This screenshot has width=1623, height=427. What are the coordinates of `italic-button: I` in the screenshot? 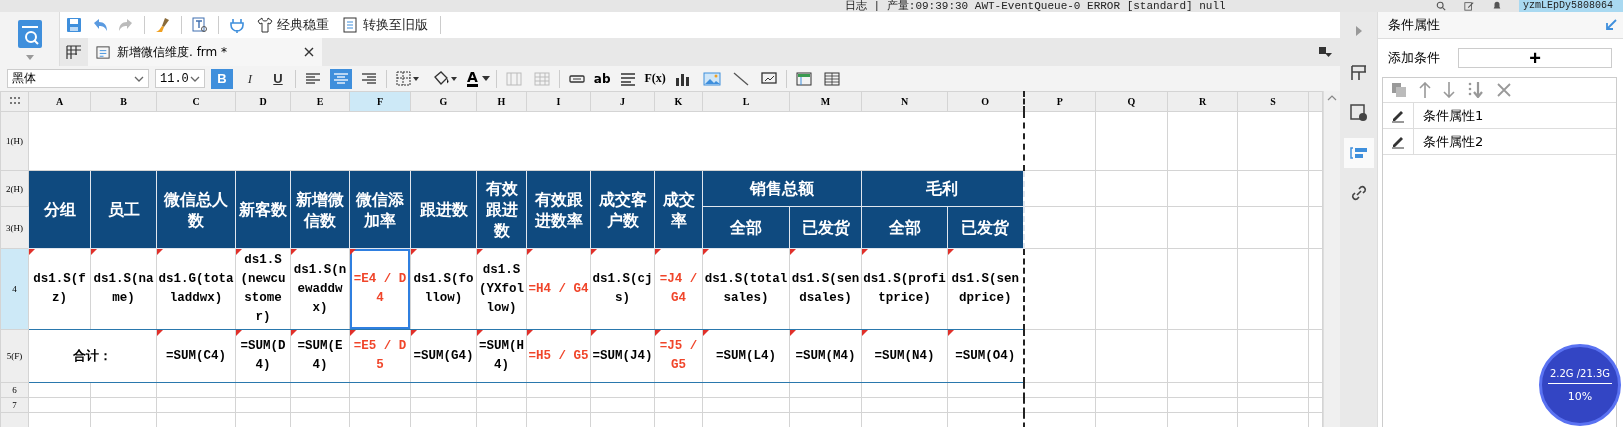 It's located at (250, 78).